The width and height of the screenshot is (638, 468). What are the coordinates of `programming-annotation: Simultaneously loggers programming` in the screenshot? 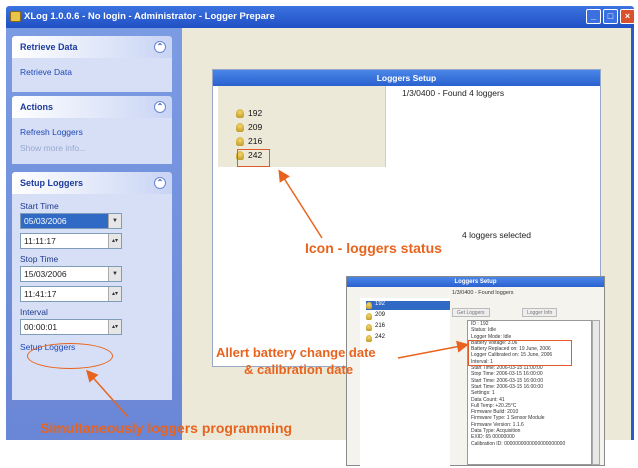 It's located at (166, 428).